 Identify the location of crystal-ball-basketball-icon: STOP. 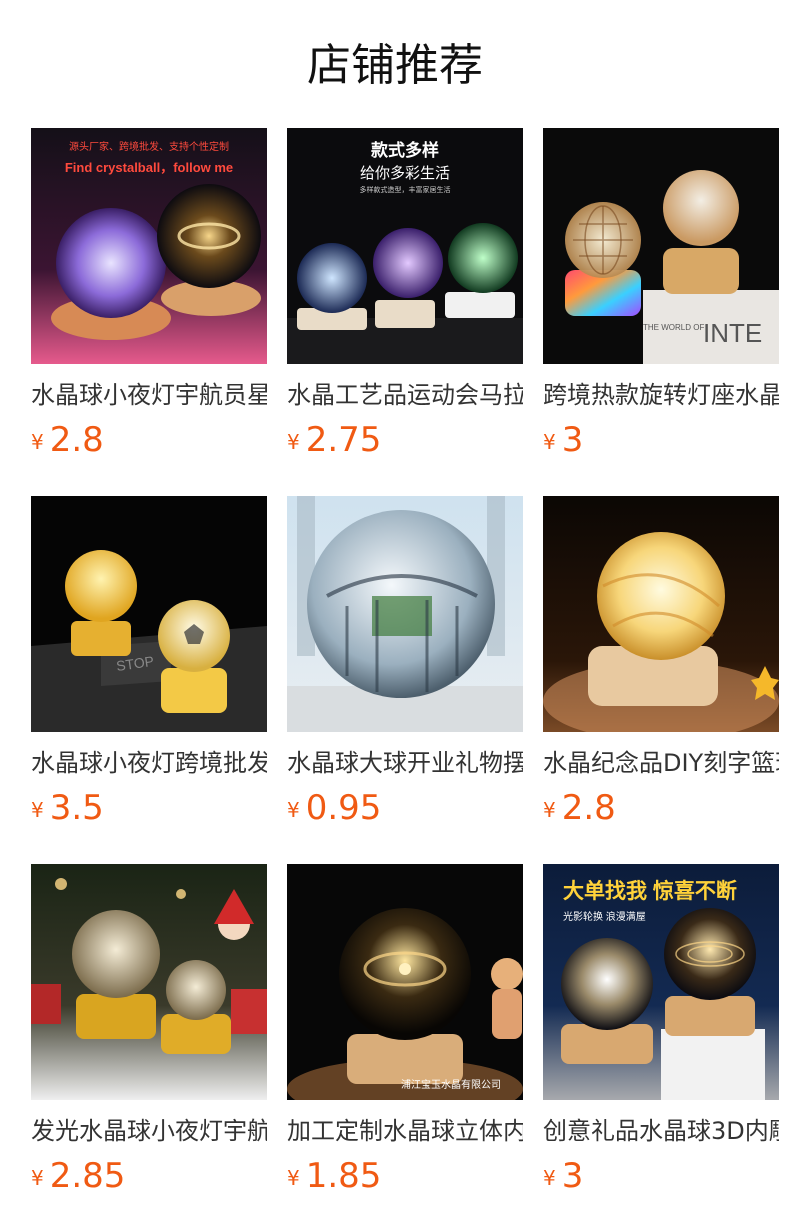
(149, 614).